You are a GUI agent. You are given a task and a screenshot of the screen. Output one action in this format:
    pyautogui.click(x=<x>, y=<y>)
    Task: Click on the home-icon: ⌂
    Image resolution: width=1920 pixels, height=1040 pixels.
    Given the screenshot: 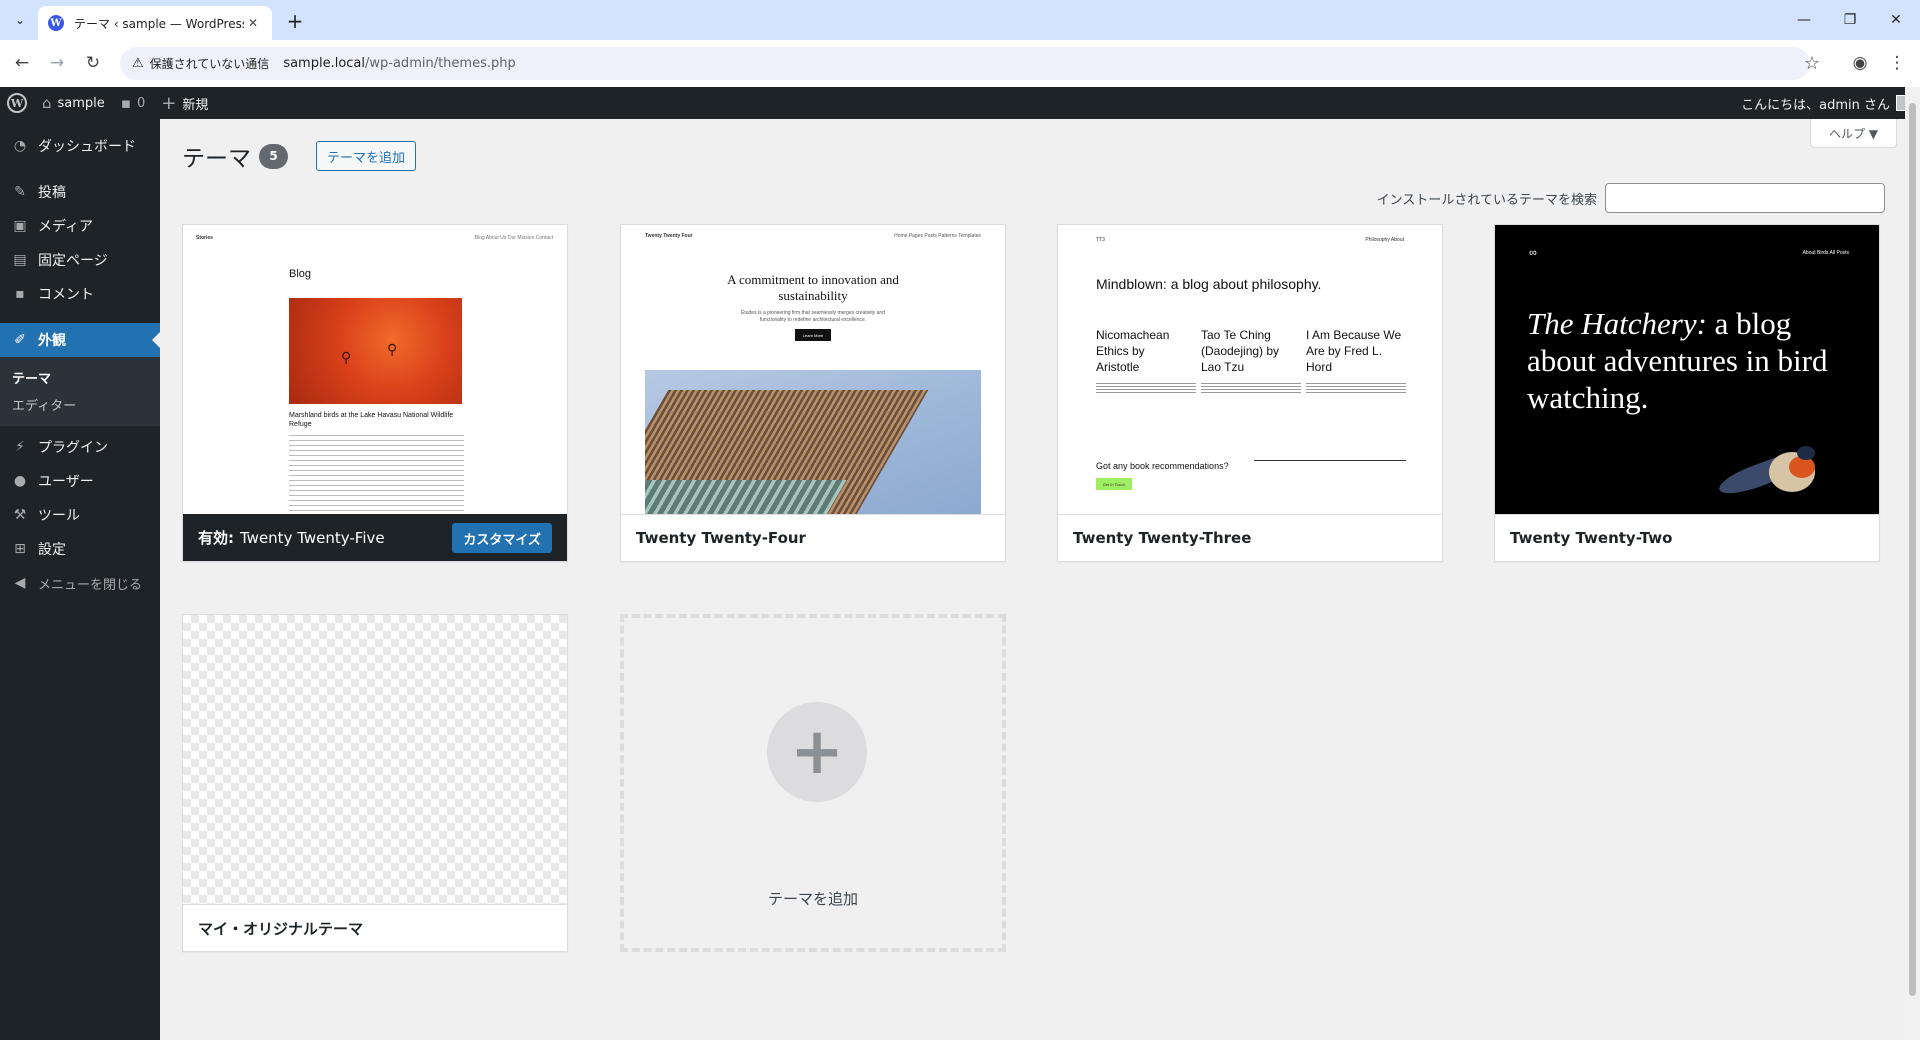 What is the action you would take?
    pyautogui.click(x=47, y=103)
    